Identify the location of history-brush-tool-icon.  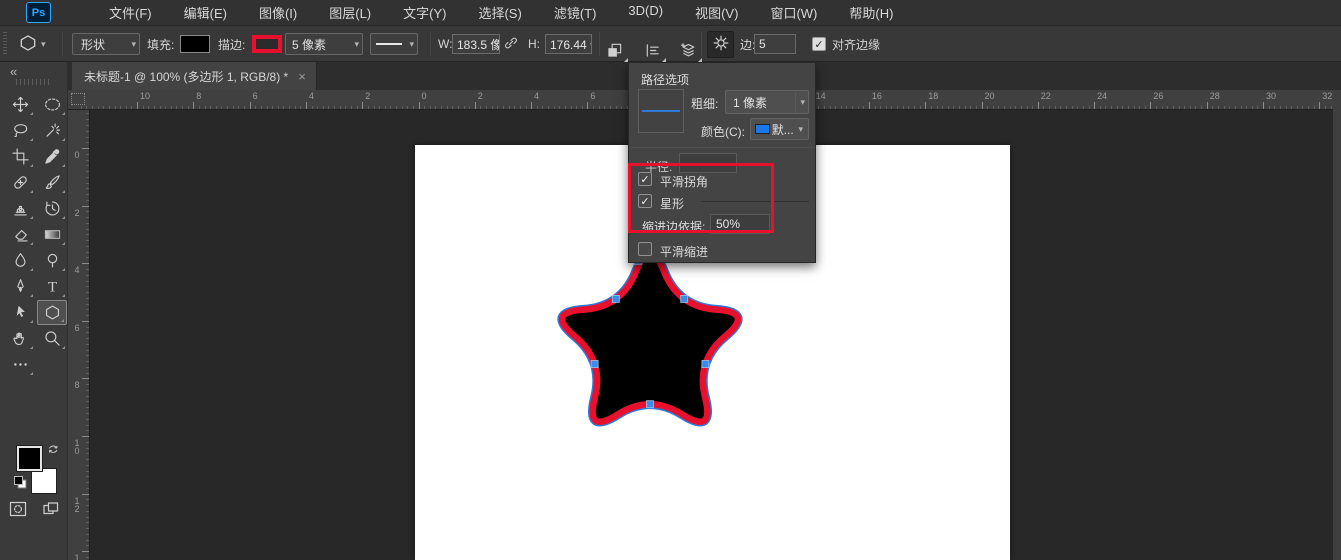
(52, 208).